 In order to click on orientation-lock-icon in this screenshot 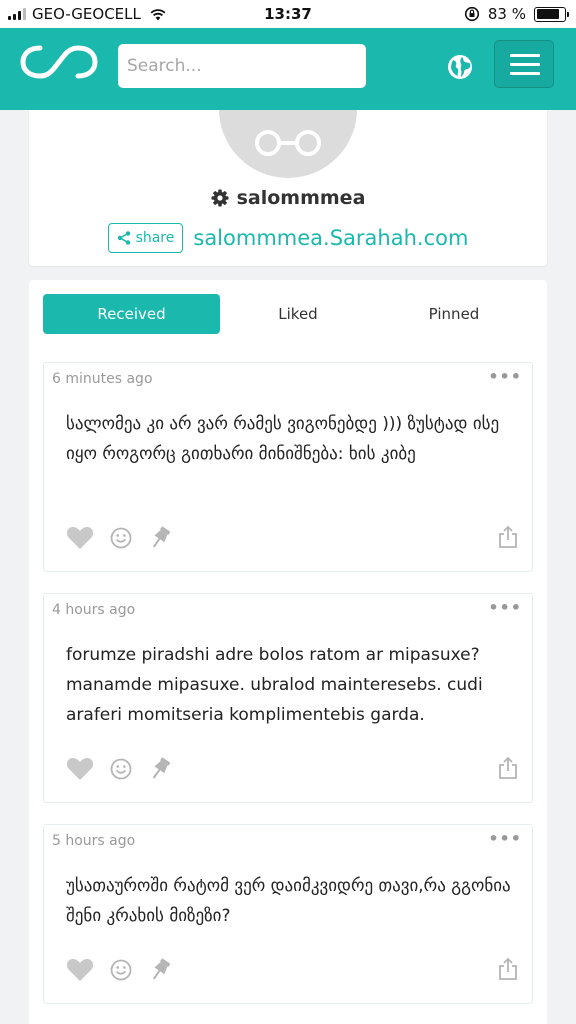, I will do `click(471, 14)`.